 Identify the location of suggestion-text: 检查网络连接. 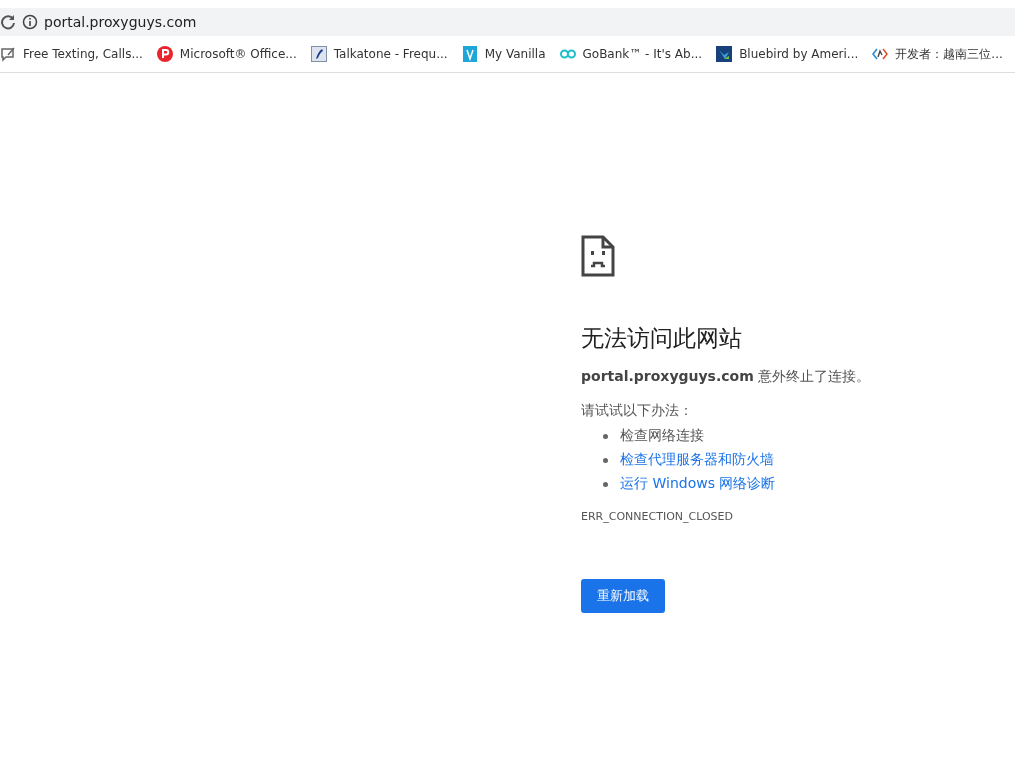
(662, 436).